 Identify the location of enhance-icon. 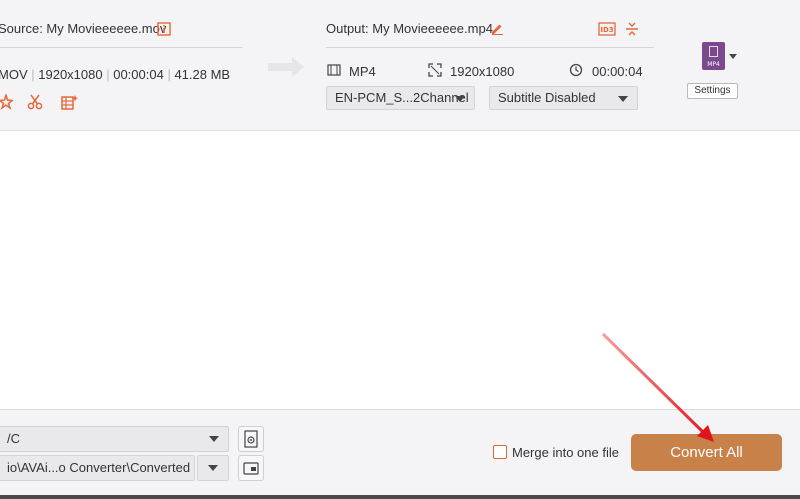
(7, 102).